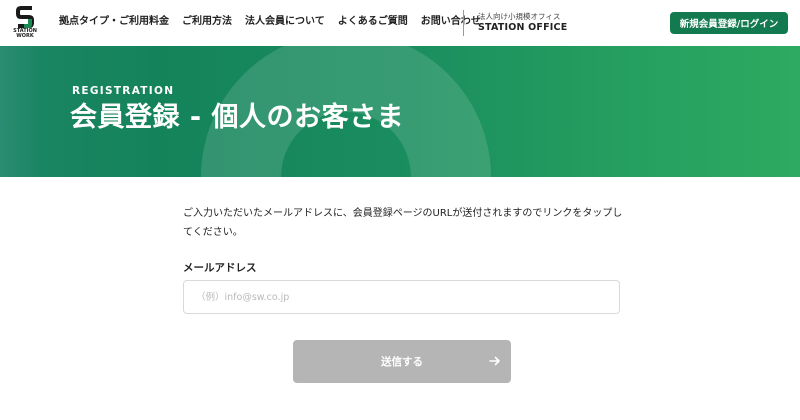 The height and width of the screenshot is (420, 800). Describe the element at coordinates (123, 91) in the screenshot. I see `hero-kicker: REGISTRATION` at that location.